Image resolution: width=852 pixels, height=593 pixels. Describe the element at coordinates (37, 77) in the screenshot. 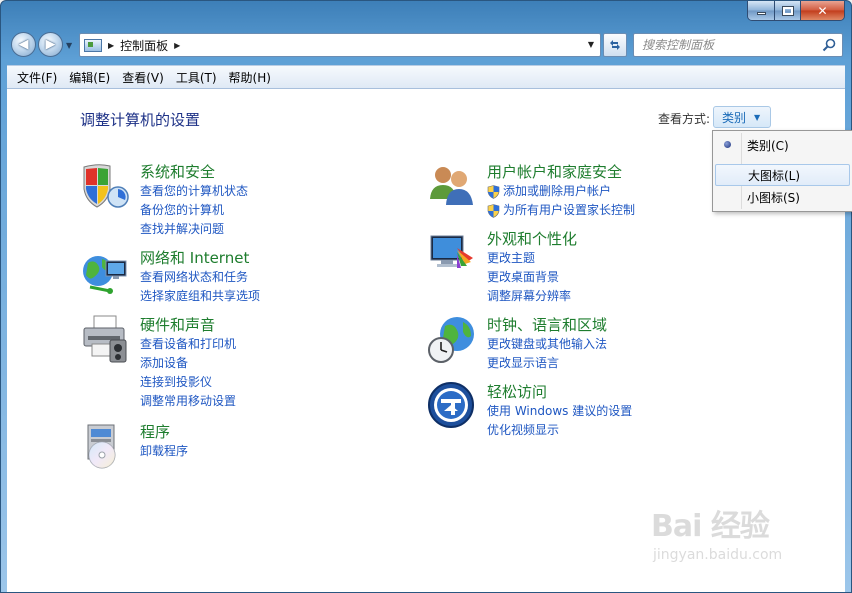

I see `menu-file: 文件(F)` at that location.